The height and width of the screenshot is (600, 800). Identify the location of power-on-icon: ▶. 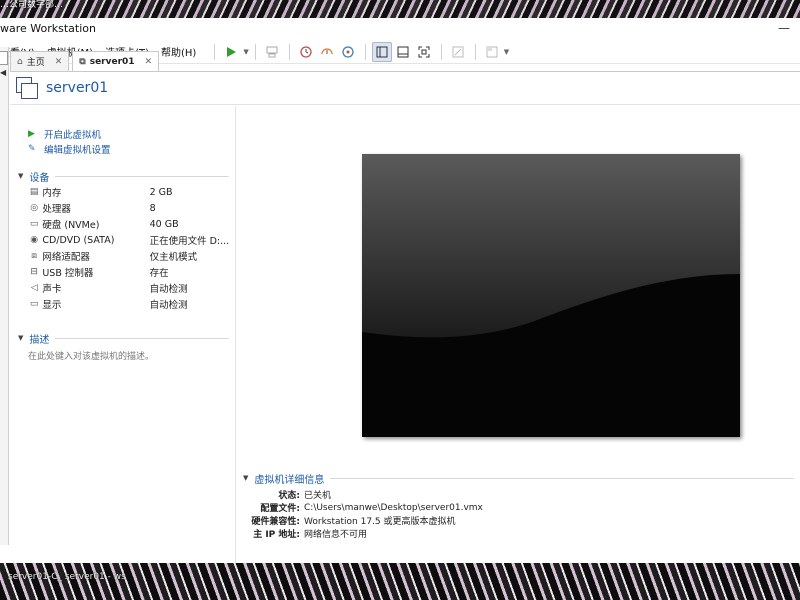
(31, 133).